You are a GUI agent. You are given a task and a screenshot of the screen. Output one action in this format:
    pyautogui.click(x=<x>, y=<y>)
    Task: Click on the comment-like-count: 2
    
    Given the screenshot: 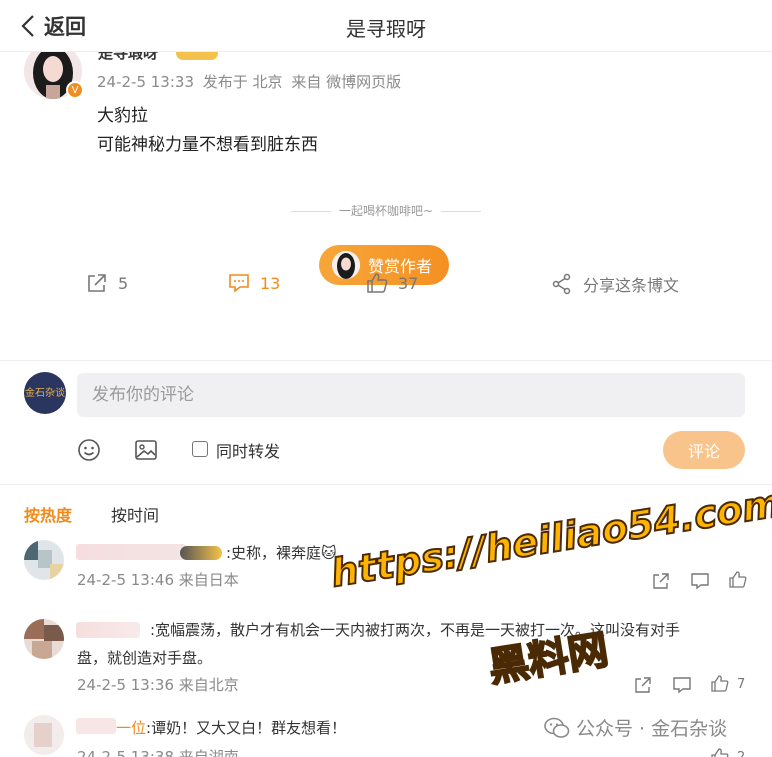 What is the action you would take?
    pyautogui.click(x=741, y=753)
    